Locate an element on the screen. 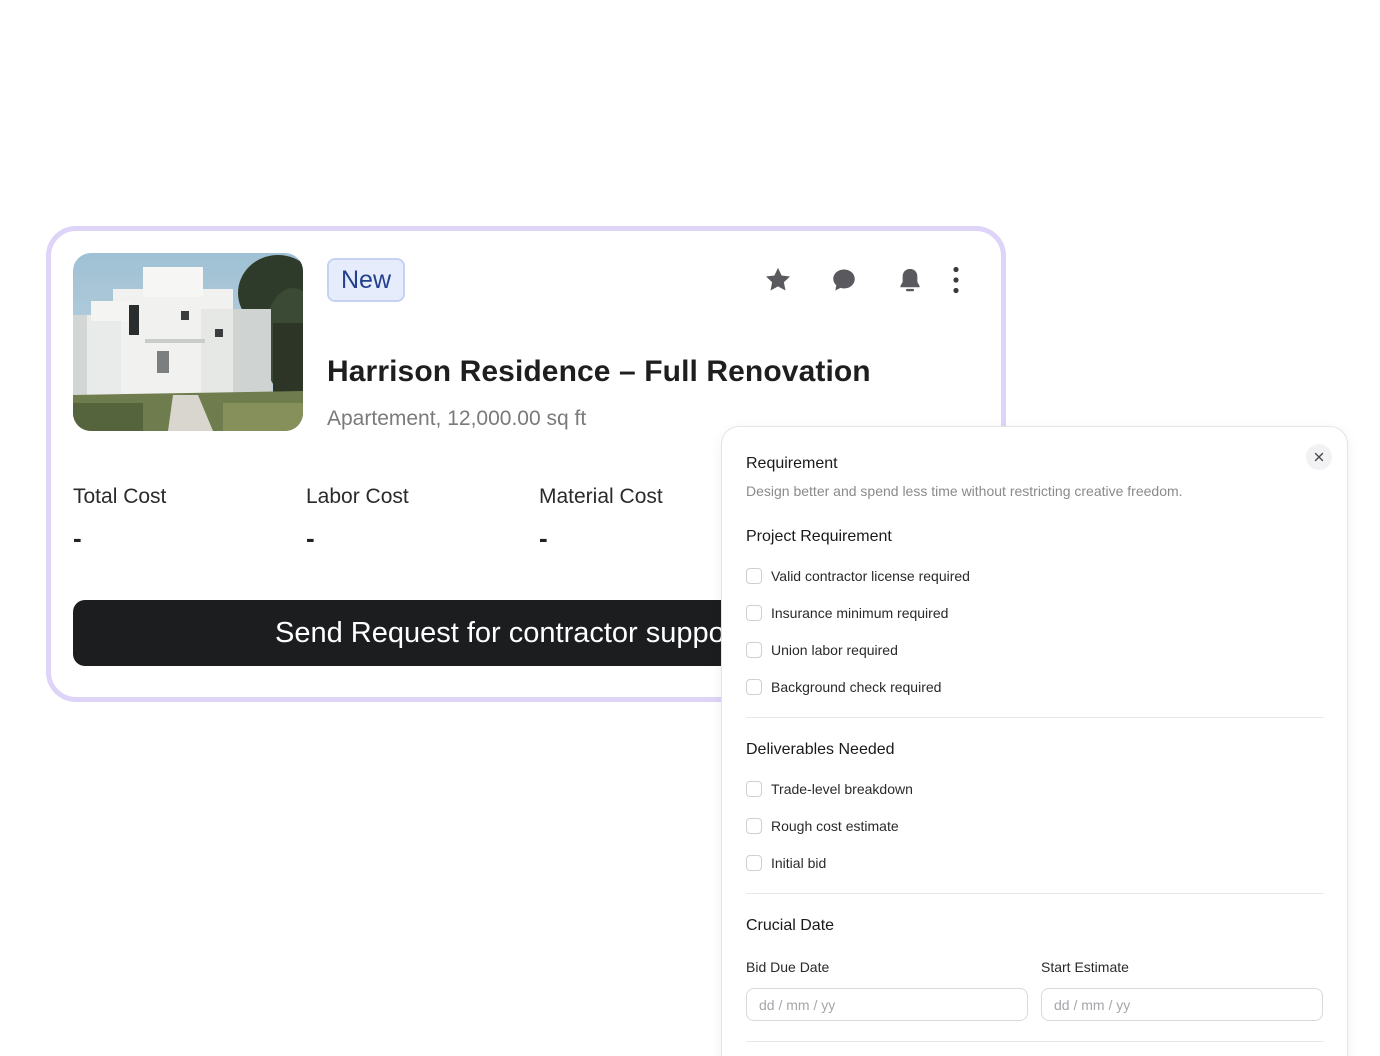 Image resolution: width=1380 pixels, height=1056 pixels. section-title-project-requirement: Project Requirement is located at coordinates (819, 536).